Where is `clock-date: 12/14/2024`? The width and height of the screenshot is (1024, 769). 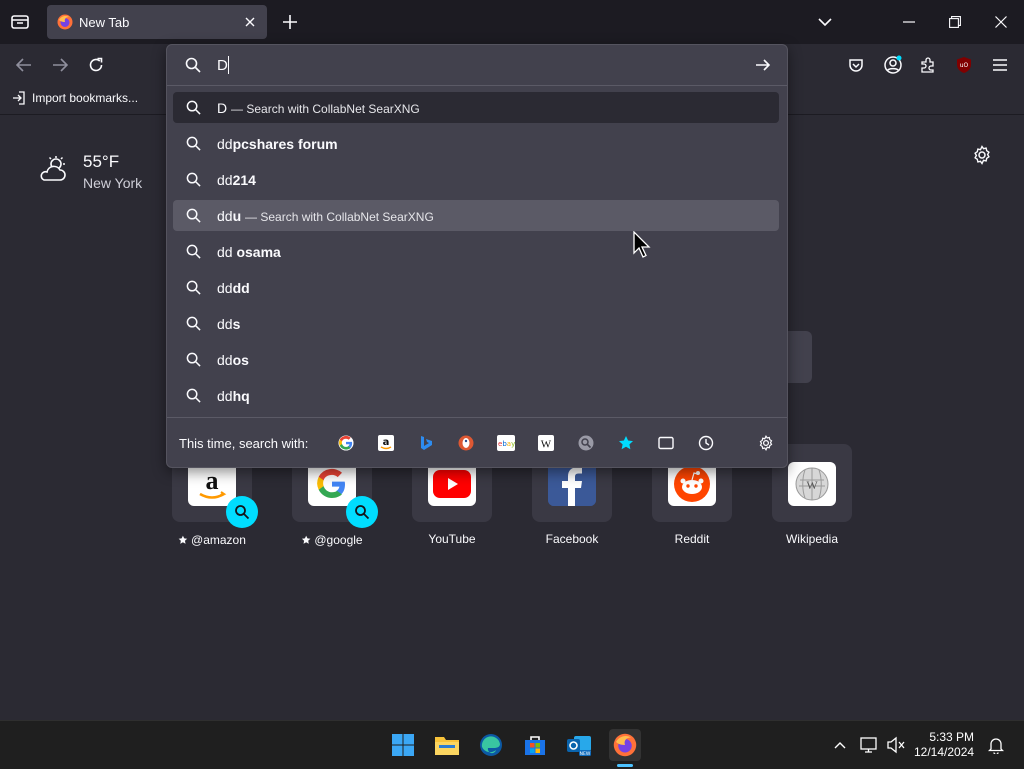
clock-date: 12/14/2024 is located at coordinates (944, 752).